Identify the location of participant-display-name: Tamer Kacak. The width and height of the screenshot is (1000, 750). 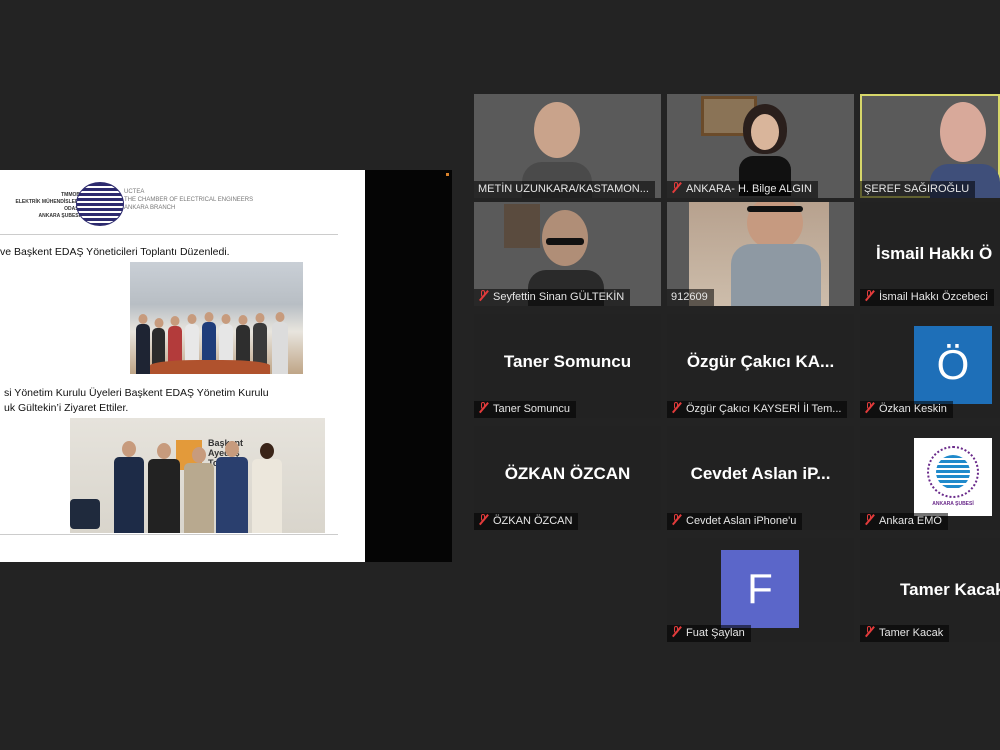
(950, 589).